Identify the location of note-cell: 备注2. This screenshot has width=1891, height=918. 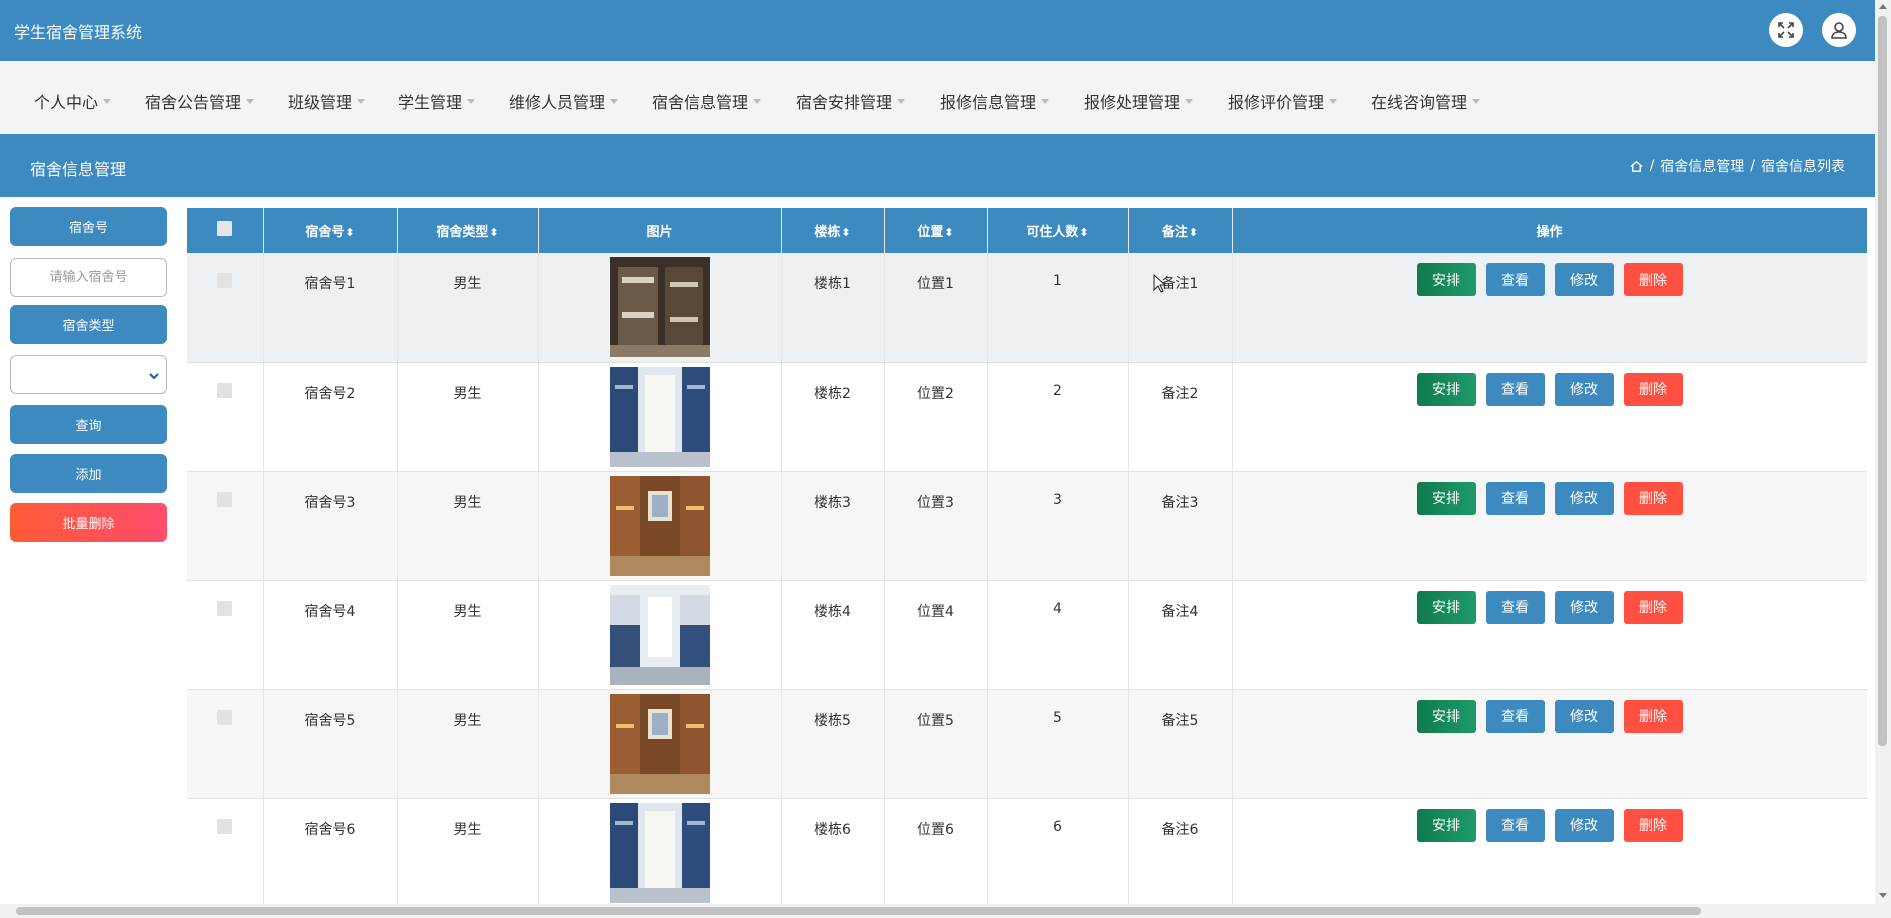
(1180, 417).